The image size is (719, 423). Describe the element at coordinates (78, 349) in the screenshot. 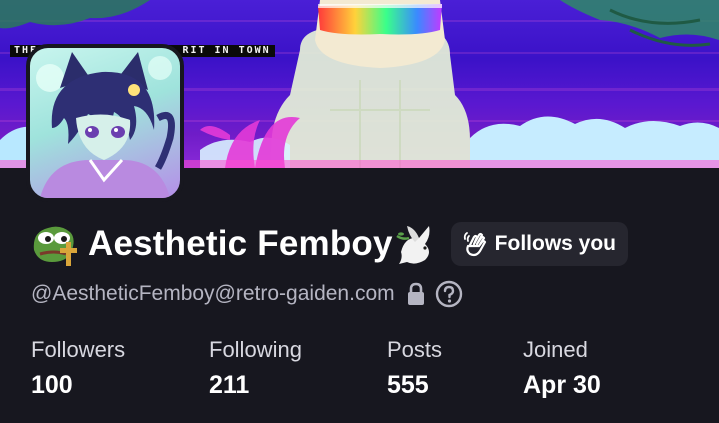

I see `stat-label: Followers` at that location.